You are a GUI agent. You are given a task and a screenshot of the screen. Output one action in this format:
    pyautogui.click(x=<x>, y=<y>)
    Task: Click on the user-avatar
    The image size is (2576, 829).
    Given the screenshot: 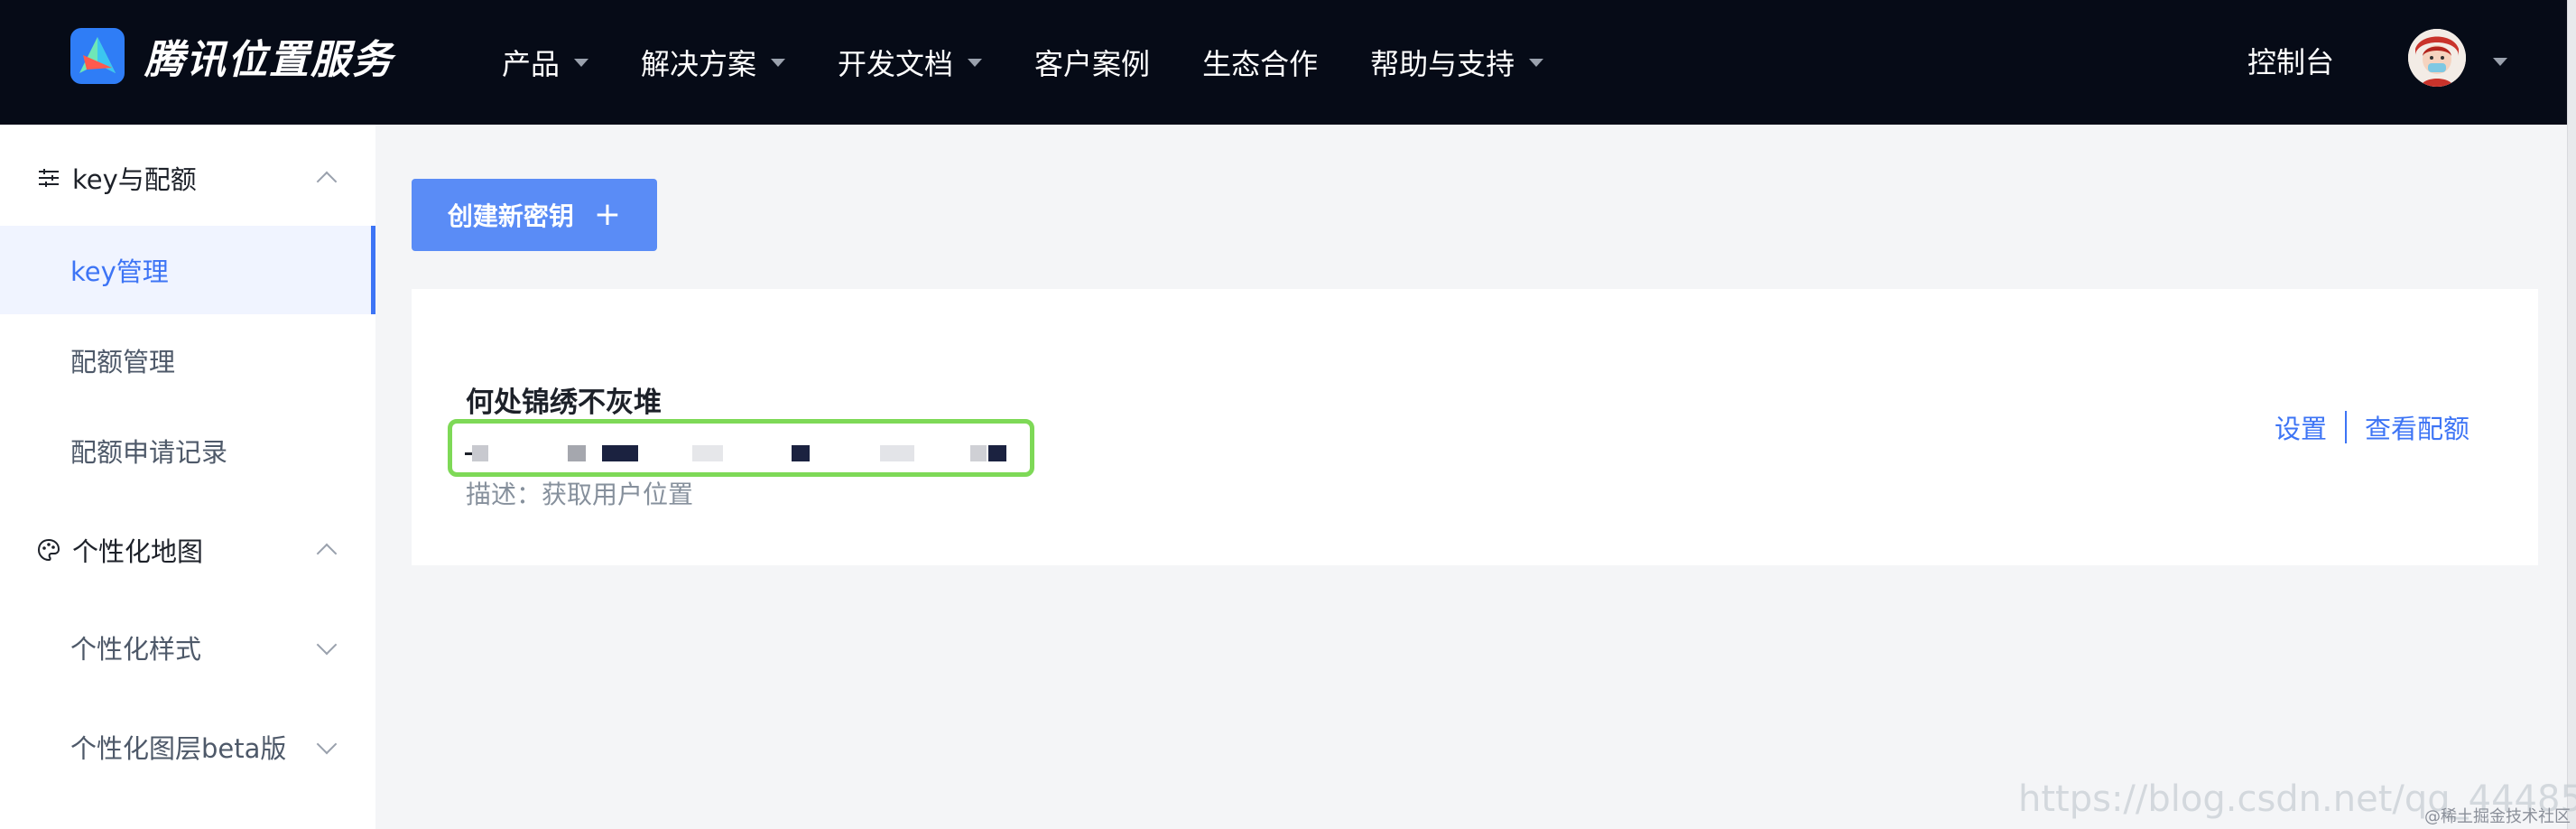 What is the action you would take?
    pyautogui.click(x=2437, y=58)
    